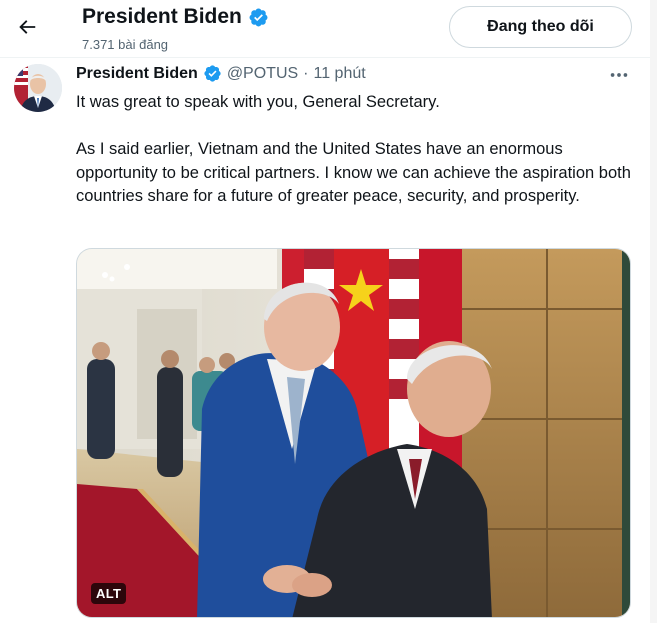  I want to click on header-title-row: President Biden, so click(175, 17).